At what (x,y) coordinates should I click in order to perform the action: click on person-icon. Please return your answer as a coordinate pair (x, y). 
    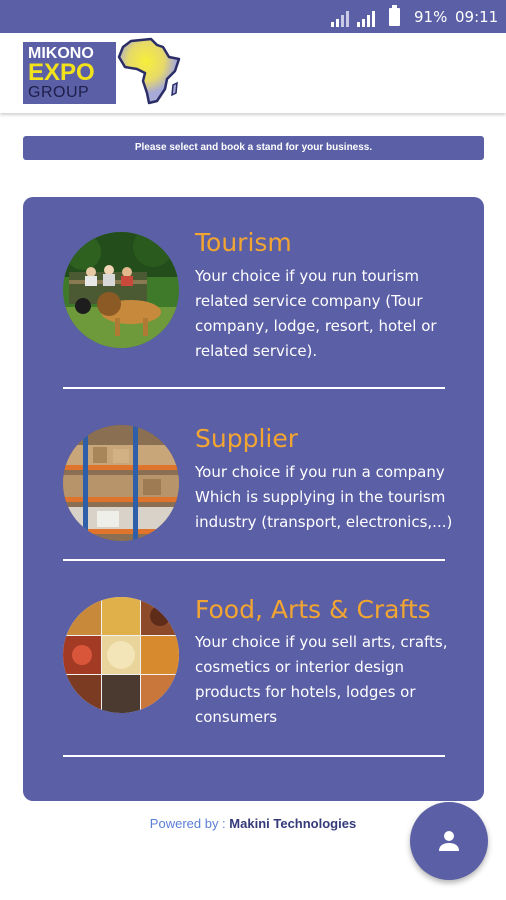
    Looking at the image, I should click on (449, 841).